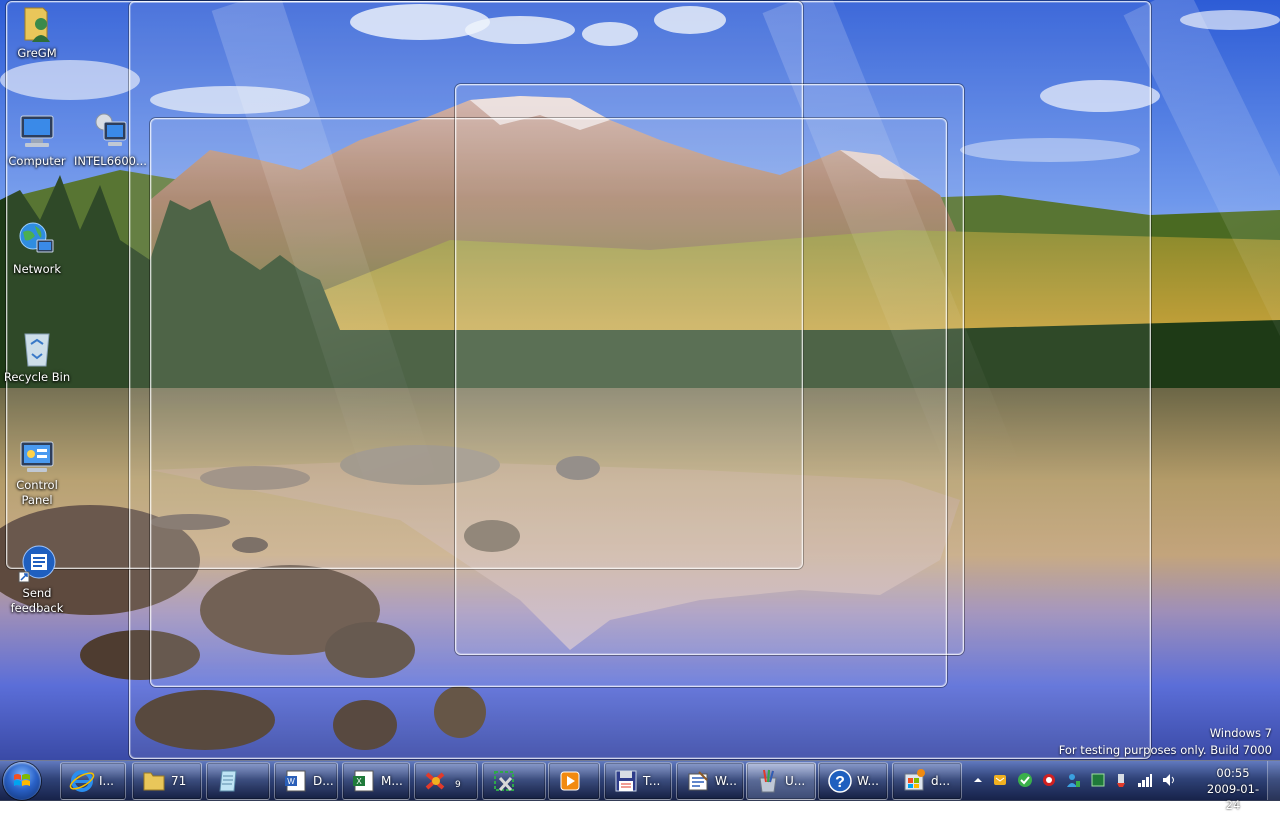  Describe the element at coordinates (37, 600) in the screenshot. I see `desktop-icon-label: Send feedback` at that location.